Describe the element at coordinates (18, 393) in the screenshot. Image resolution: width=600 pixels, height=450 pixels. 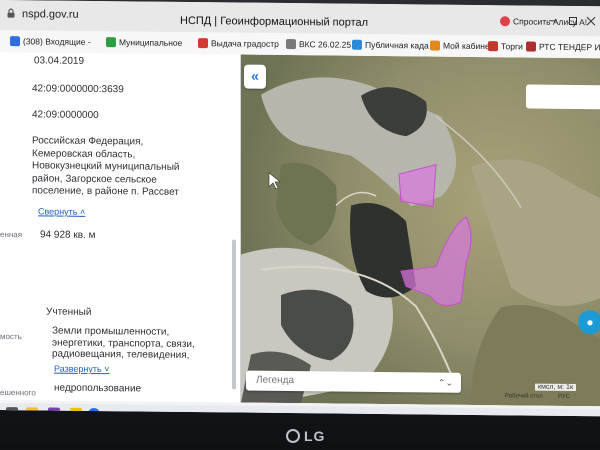
I see `permitted-use-label: ешенного` at that location.